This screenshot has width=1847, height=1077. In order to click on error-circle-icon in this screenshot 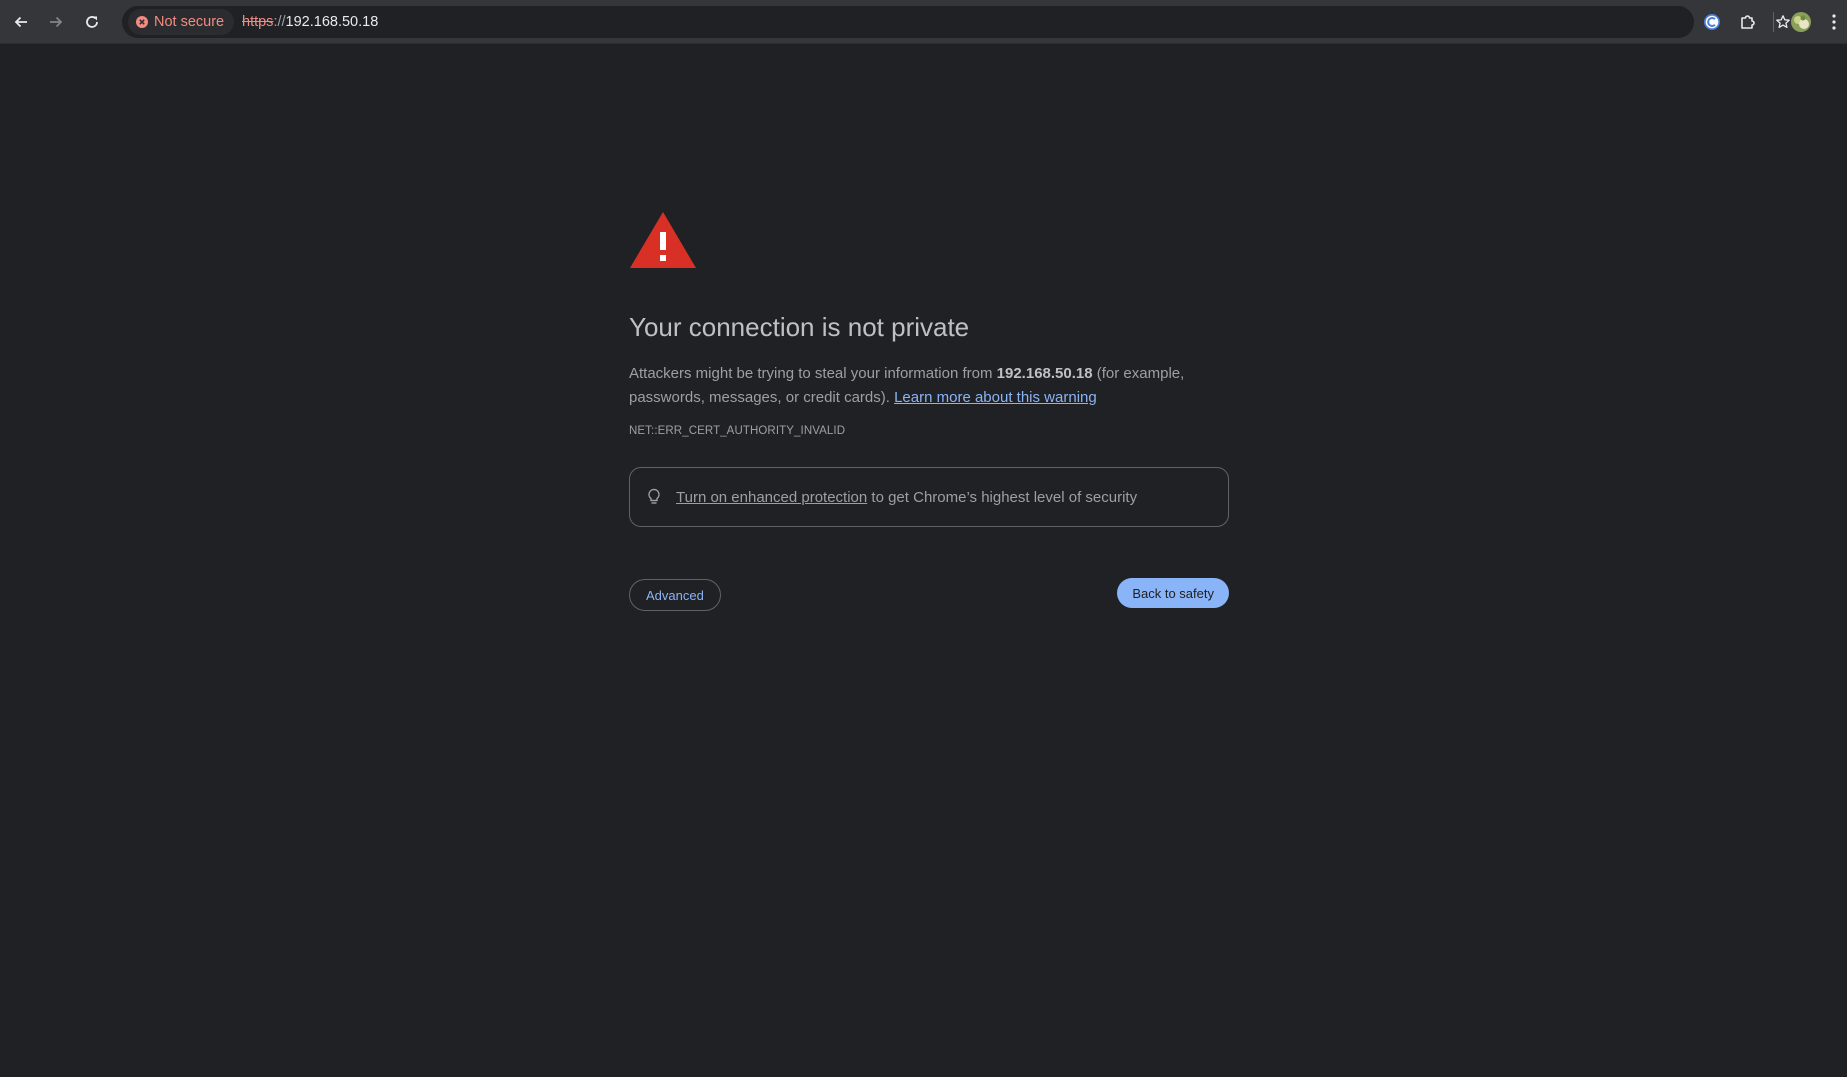, I will do `click(142, 22)`.